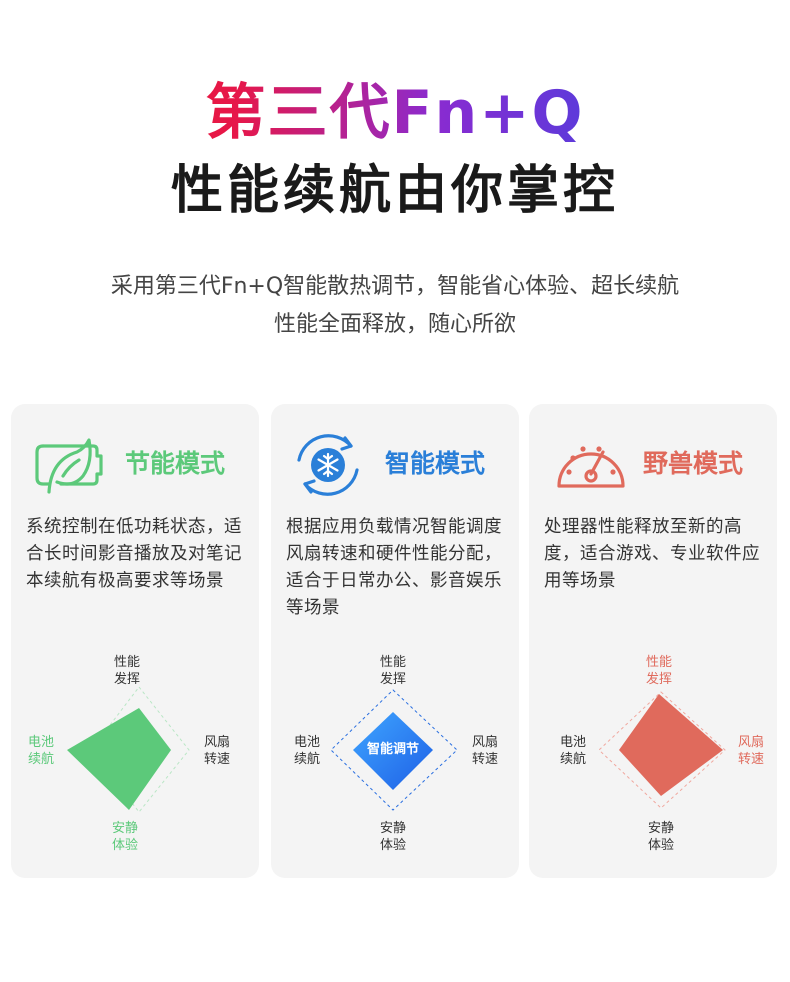  I want to click on mode-description-eco: 系统控制在低功耗状态，适合长时间影音播放及对笔记本续航有极高要求等场景, so click(134, 554).